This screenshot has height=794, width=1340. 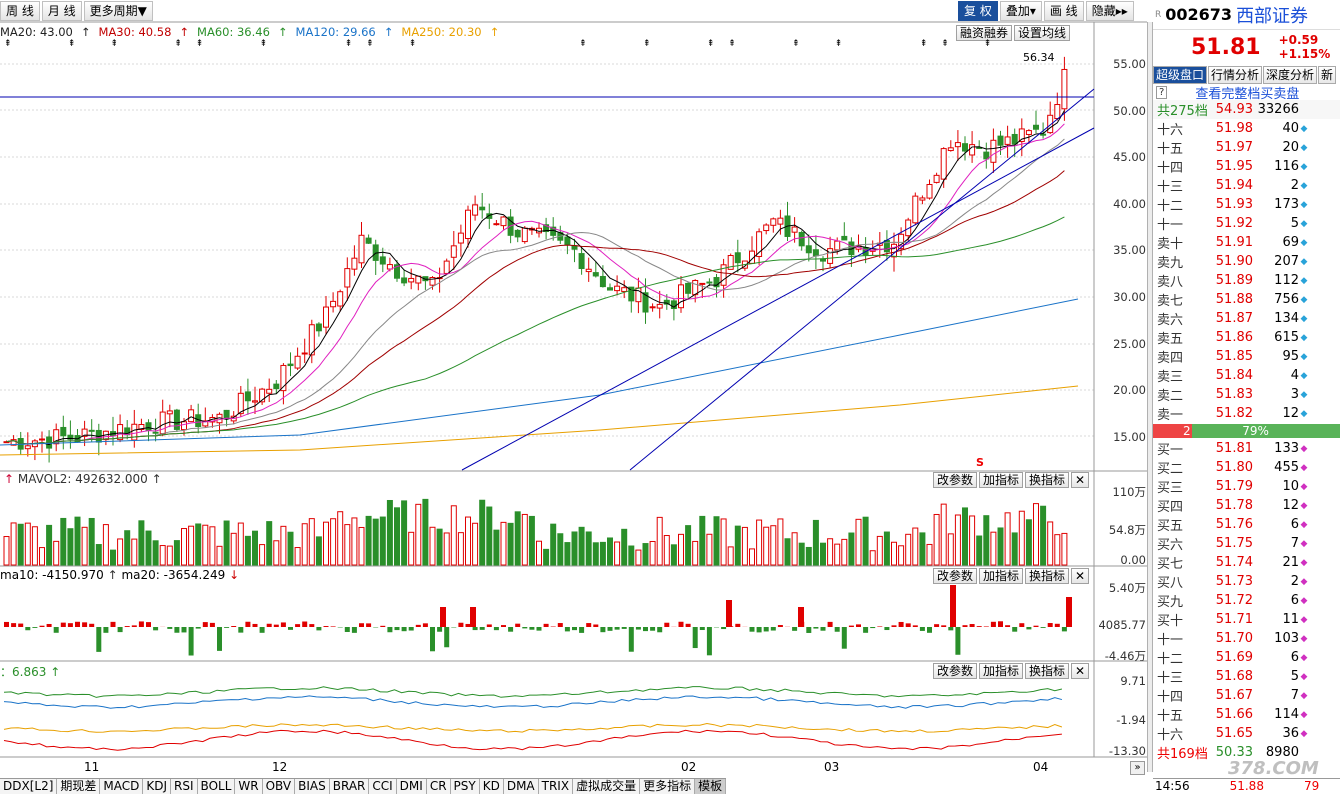 What do you see at coordinates (1234, 505) in the screenshot?
I see `order-price: 51.78` at bounding box center [1234, 505].